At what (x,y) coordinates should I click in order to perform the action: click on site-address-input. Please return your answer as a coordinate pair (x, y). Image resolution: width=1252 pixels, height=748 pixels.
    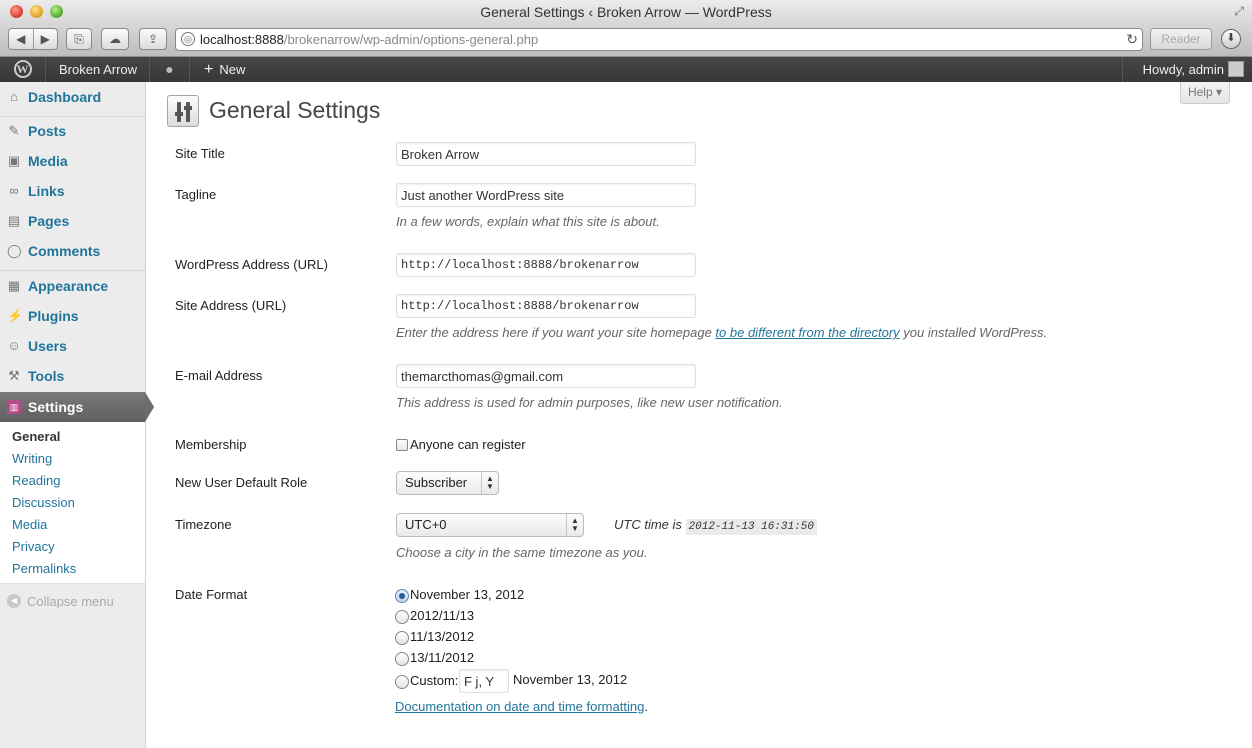
    Looking at the image, I should click on (546, 306).